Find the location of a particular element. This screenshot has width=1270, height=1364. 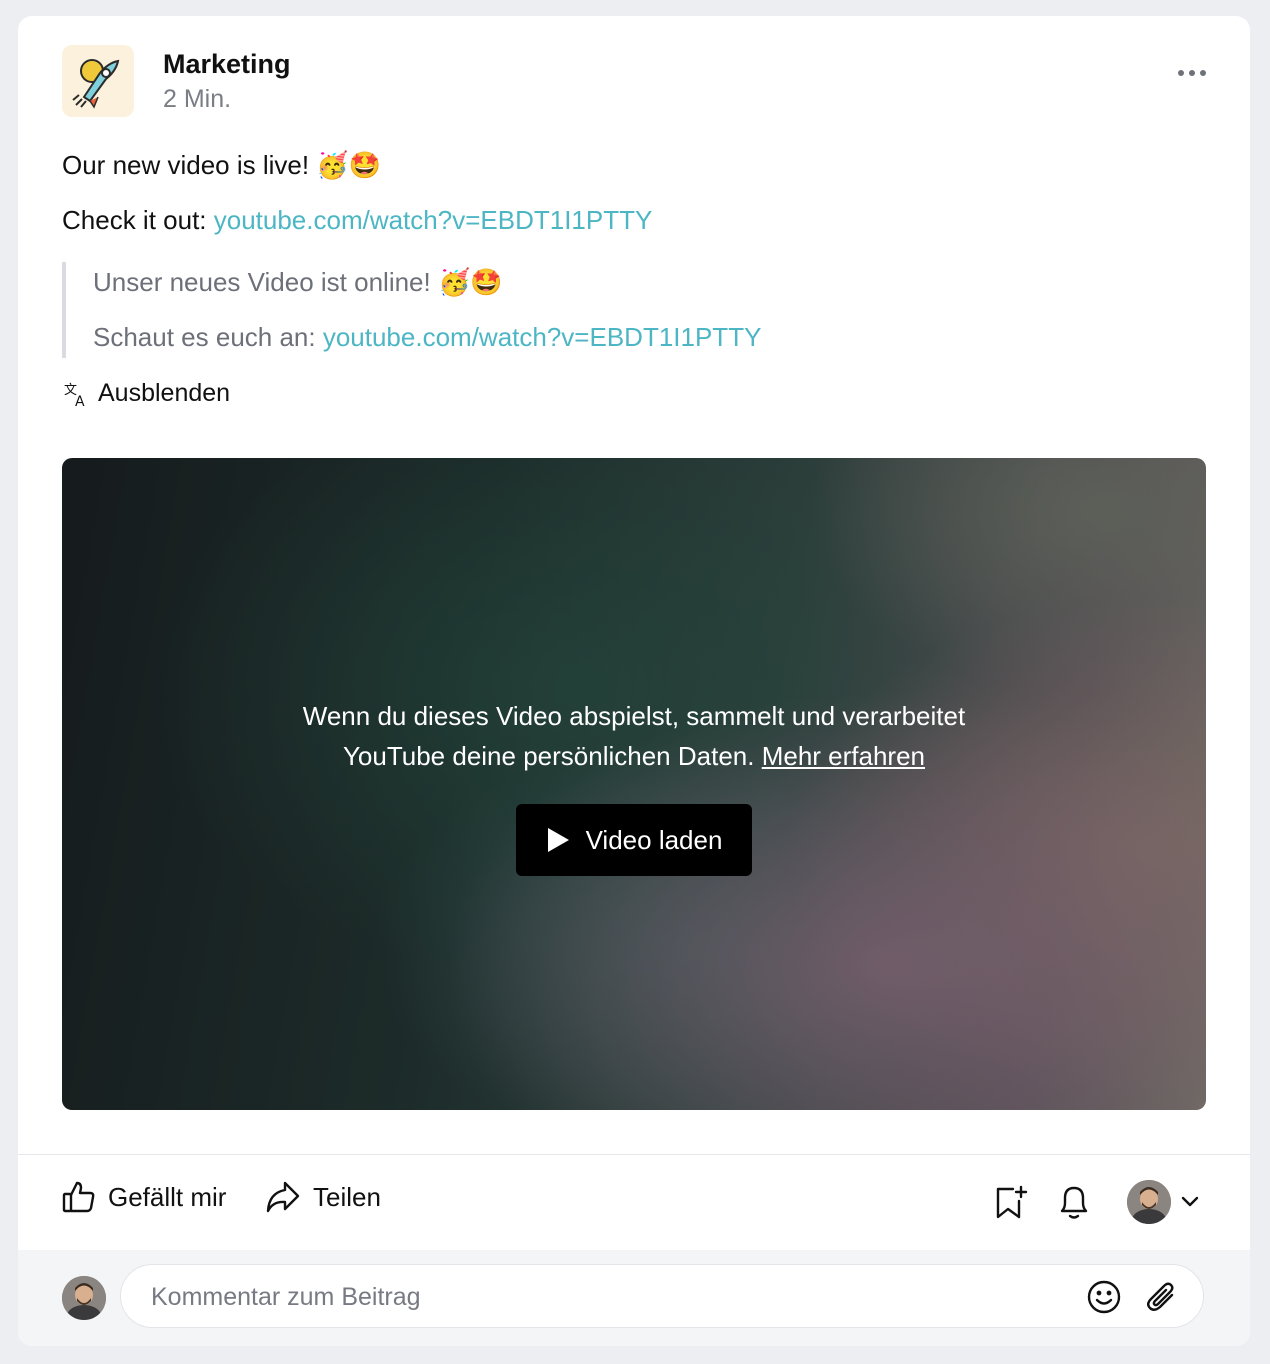

play-icon is located at coordinates (558, 840).